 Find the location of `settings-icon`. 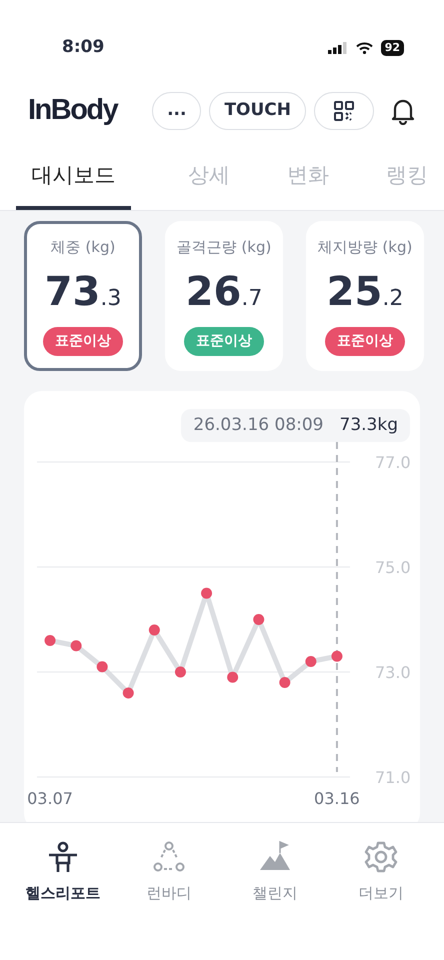

settings-icon is located at coordinates (381, 857).